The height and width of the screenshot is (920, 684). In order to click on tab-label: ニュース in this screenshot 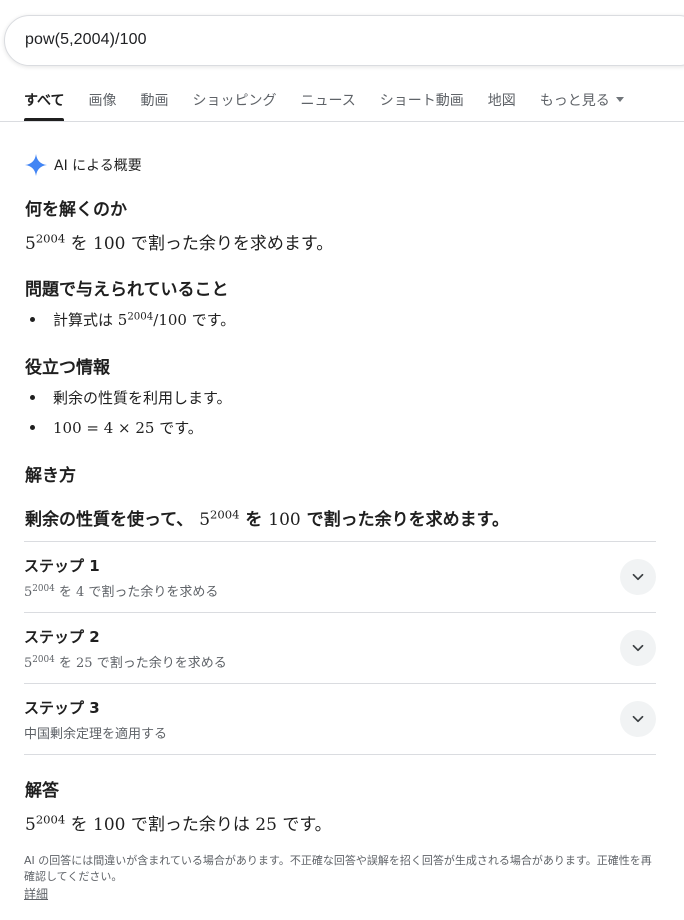, I will do `click(328, 101)`.